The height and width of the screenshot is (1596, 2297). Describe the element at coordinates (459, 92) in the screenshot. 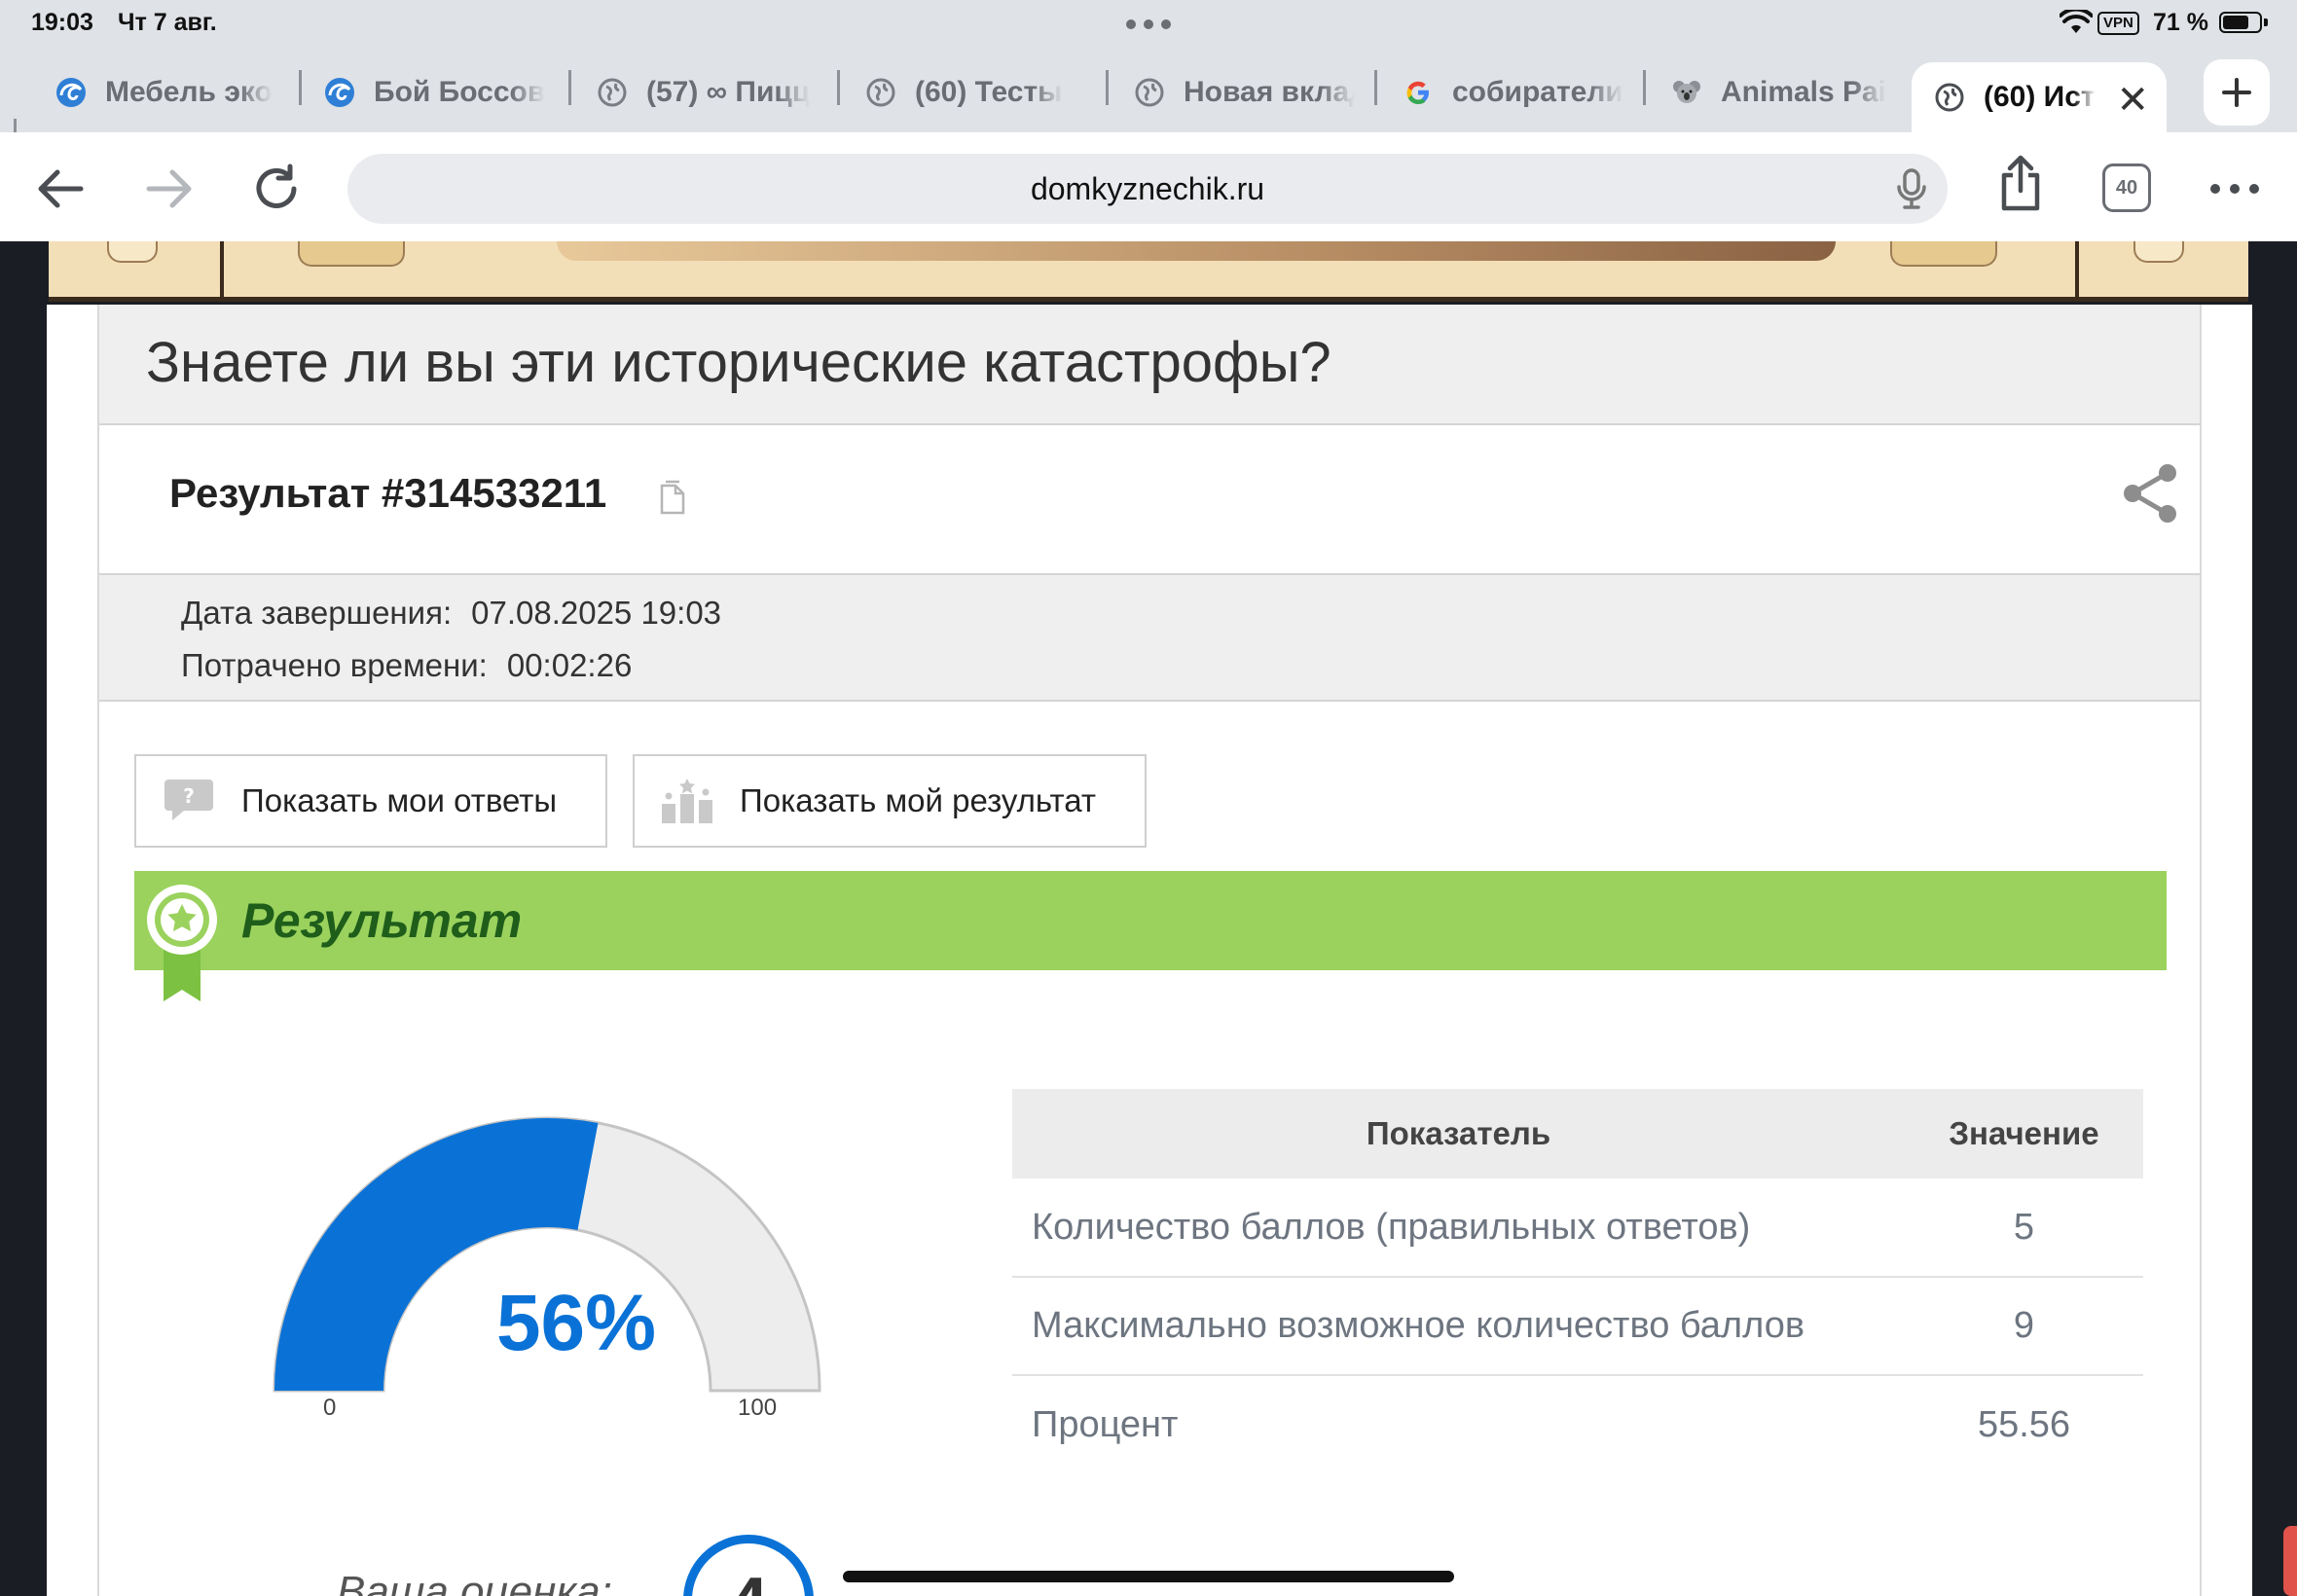

I see `tab-label: Бой Боссов` at that location.